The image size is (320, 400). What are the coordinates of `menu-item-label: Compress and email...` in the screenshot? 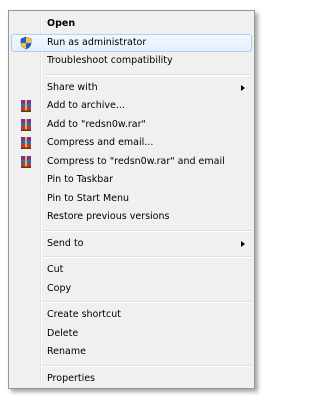 It's located at (100, 142).